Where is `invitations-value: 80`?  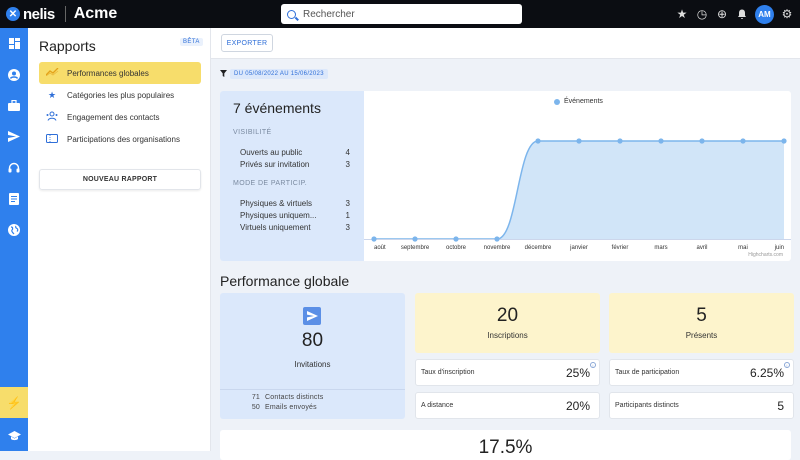 invitations-value: 80 is located at coordinates (312, 340).